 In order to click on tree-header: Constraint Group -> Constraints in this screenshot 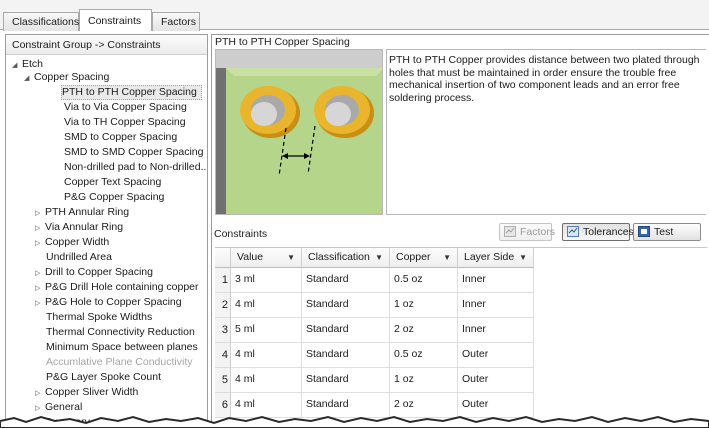, I will do `click(106, 45)`.